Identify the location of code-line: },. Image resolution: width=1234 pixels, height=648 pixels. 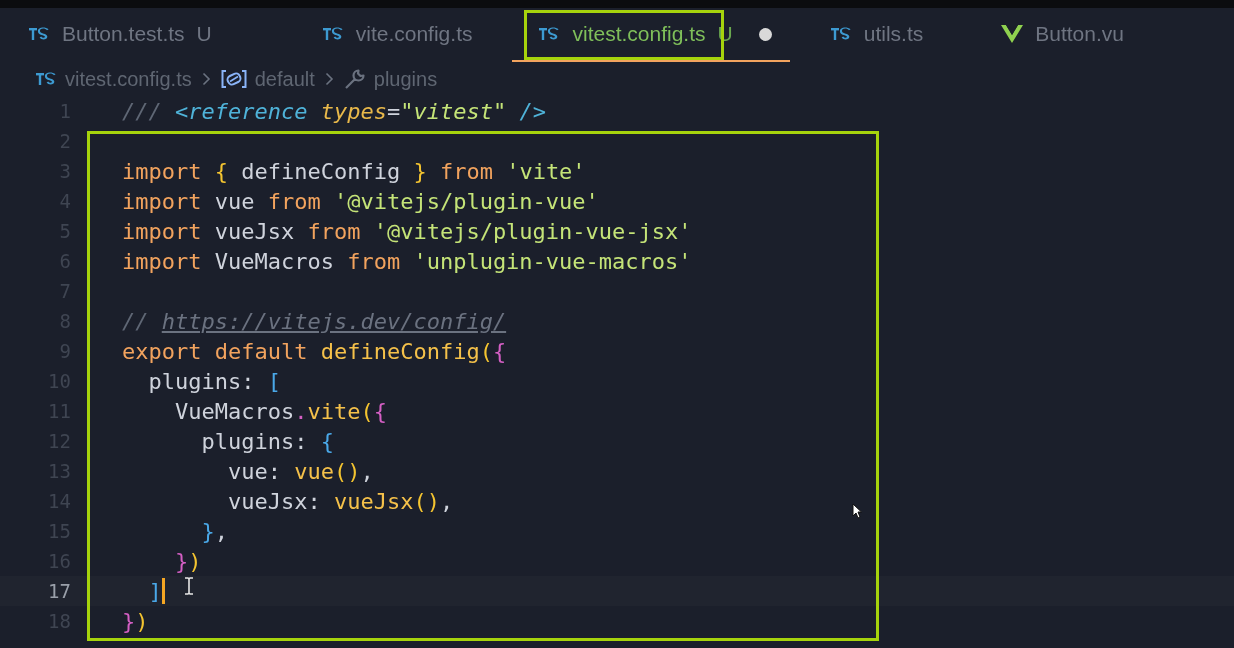
(214, 531).